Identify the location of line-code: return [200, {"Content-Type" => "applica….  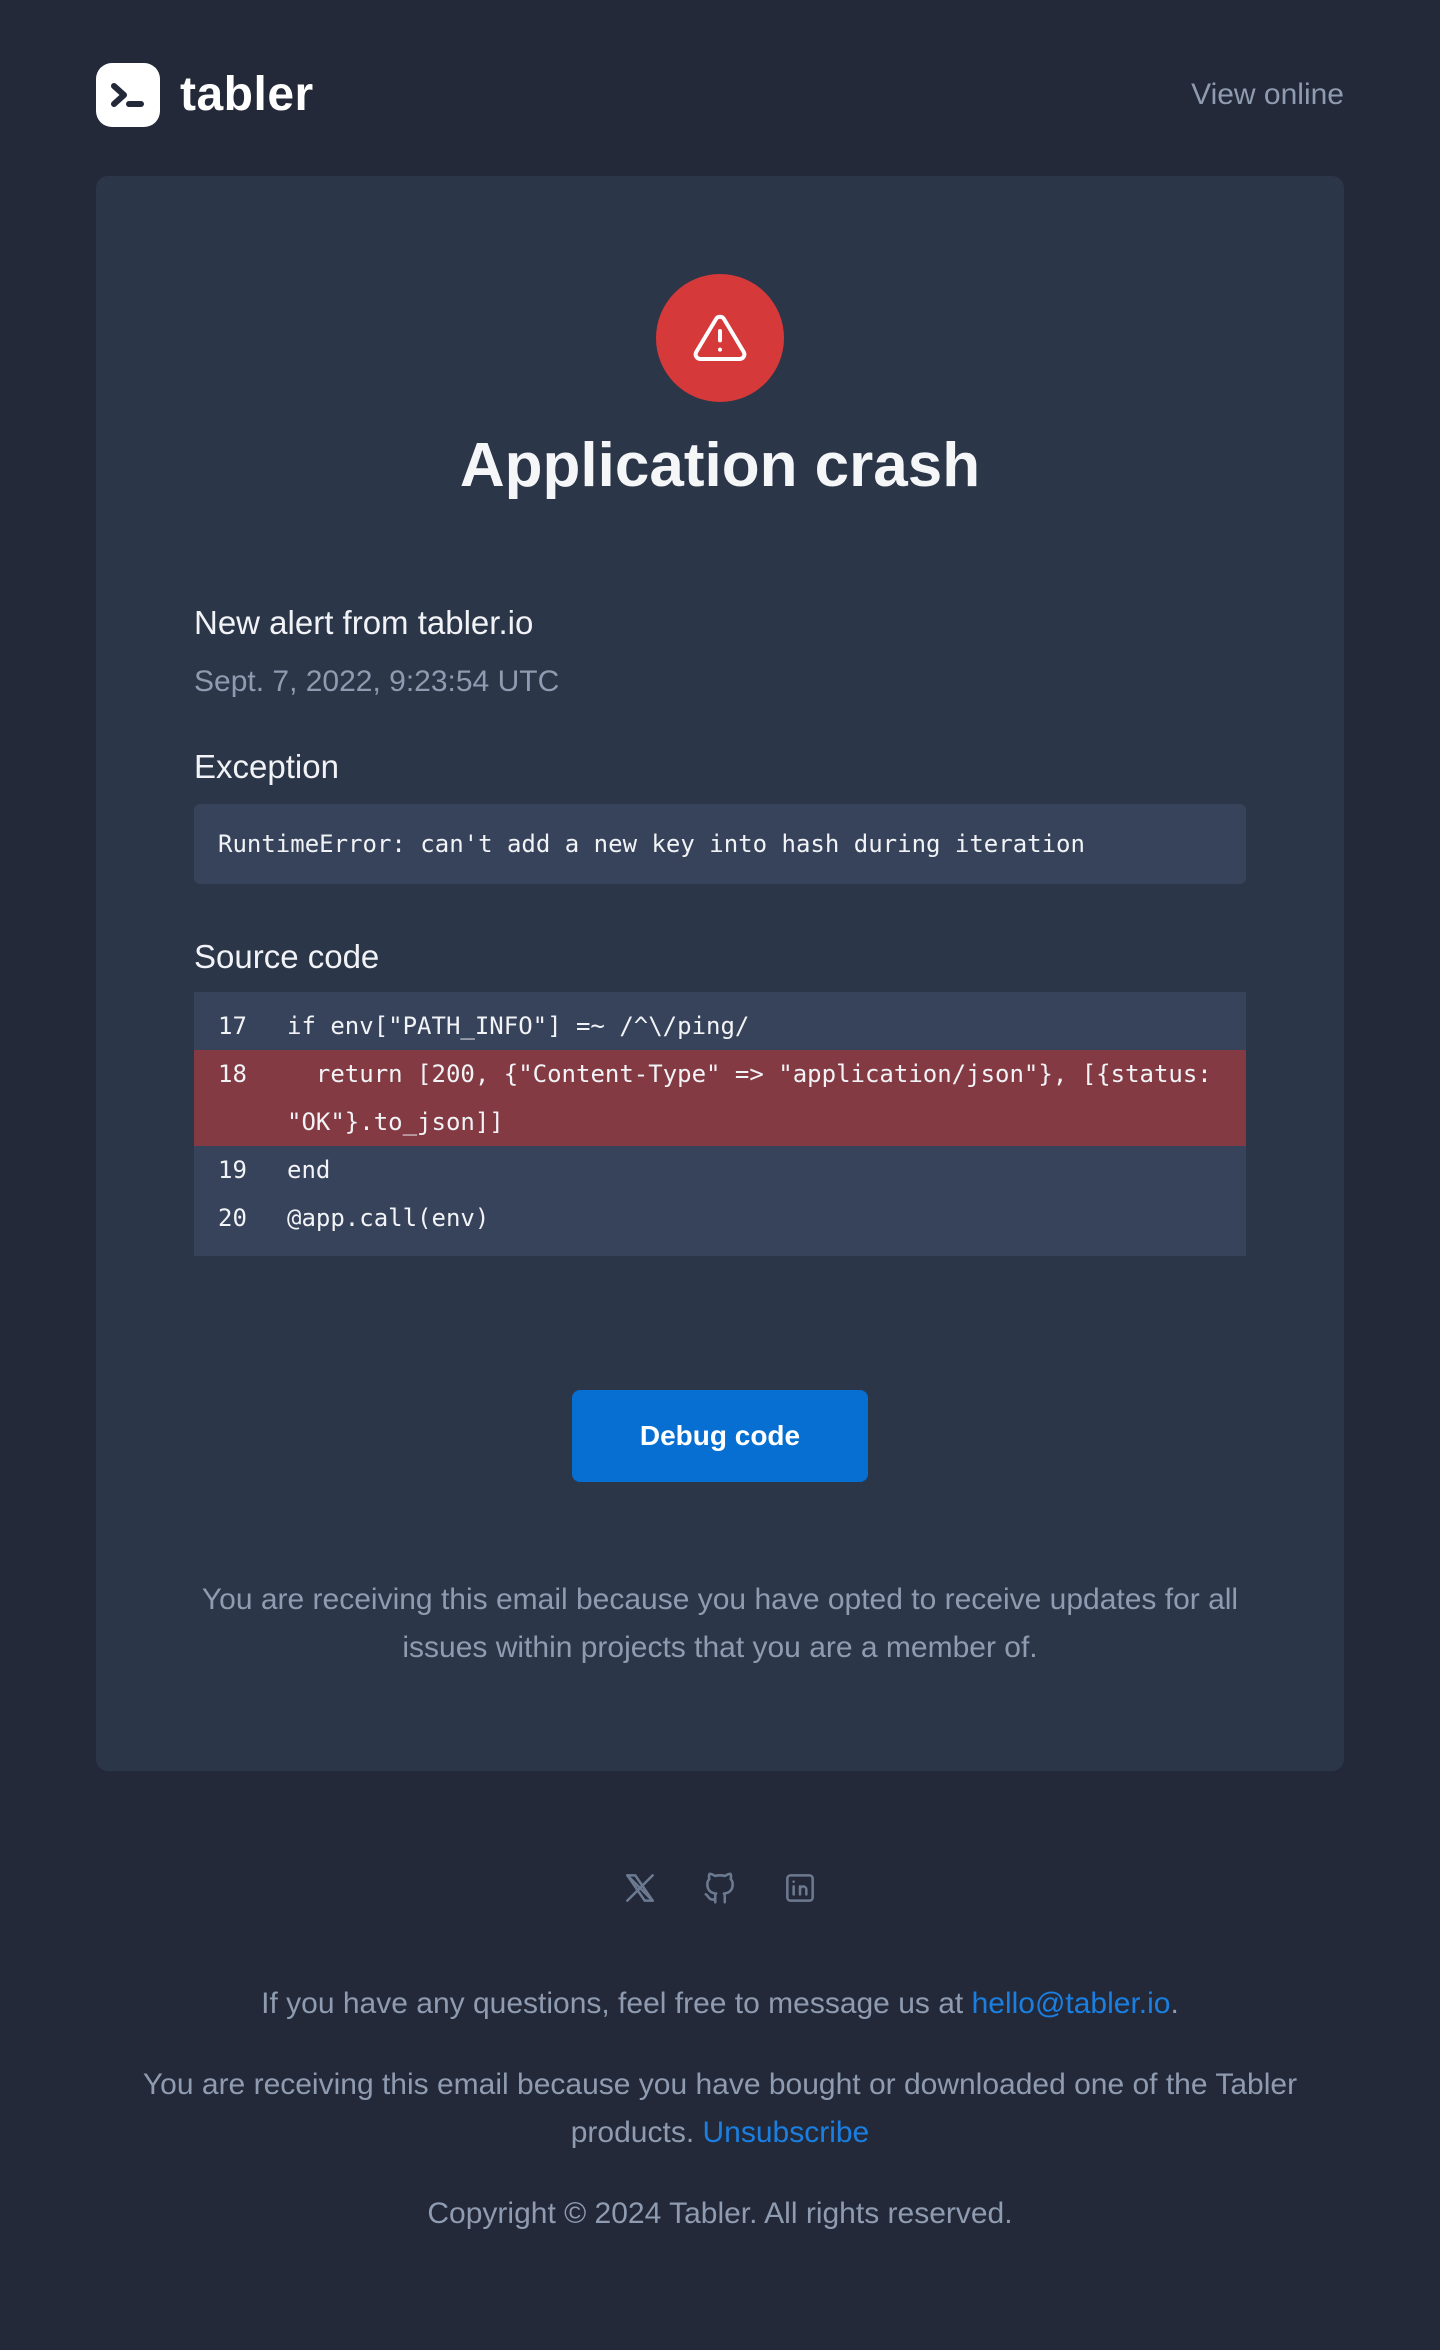
(757, 1098).